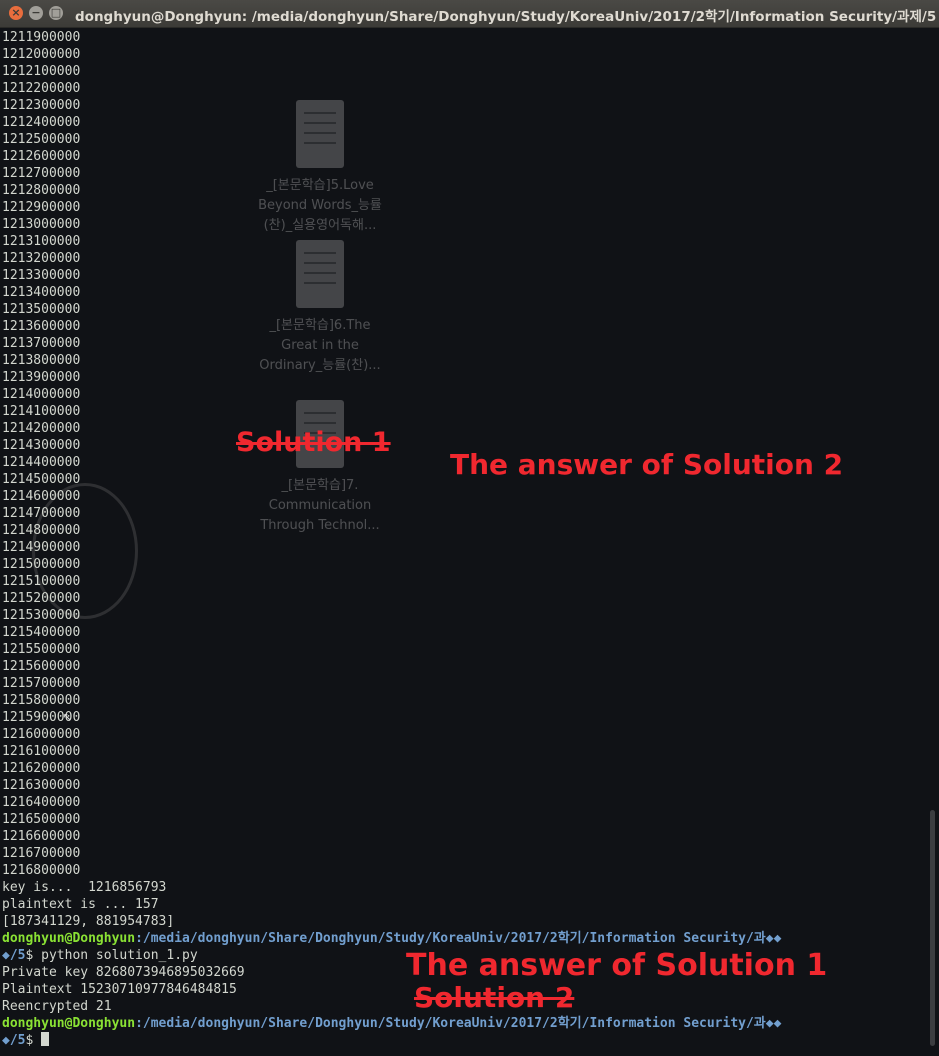 Image resolution: width=939 pixels, height=1056 pixels. I want to click on counter-line: 1216000000, so click(41, 734).